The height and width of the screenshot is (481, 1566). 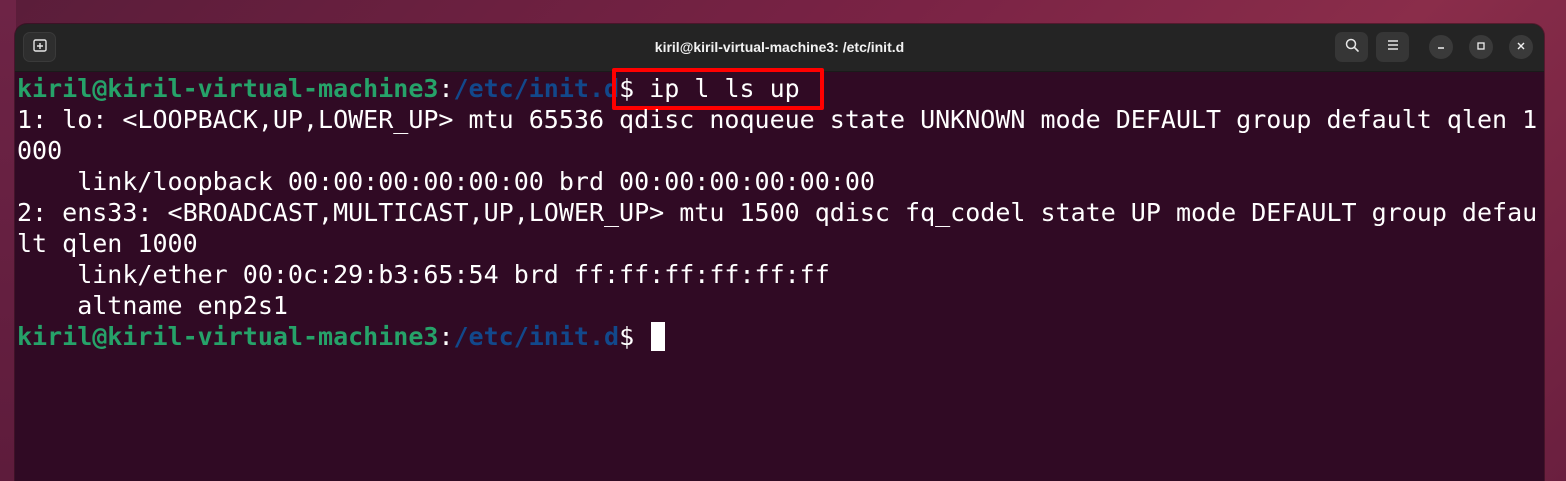 I want to click on minimize-button, so click(x=1441, y=47).